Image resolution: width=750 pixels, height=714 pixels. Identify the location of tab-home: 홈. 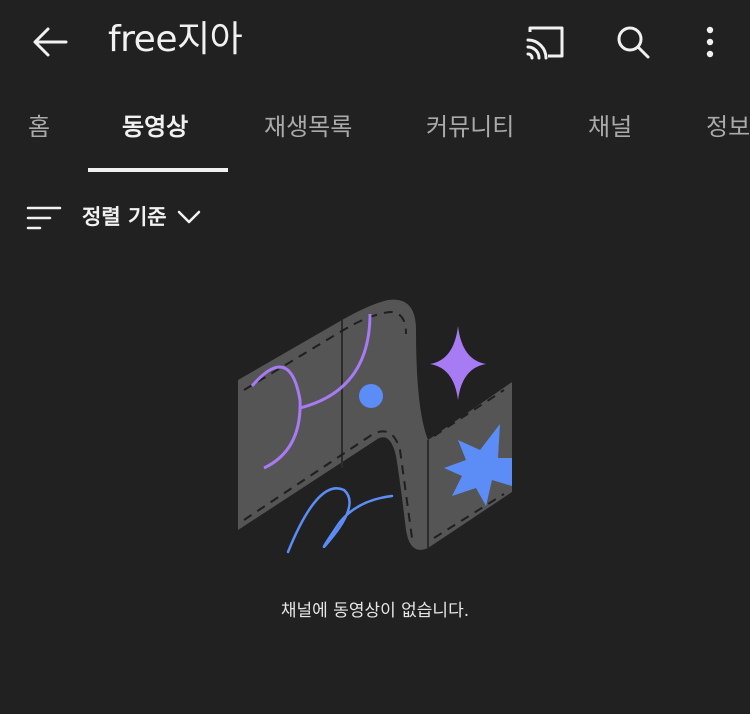
(39, 128).